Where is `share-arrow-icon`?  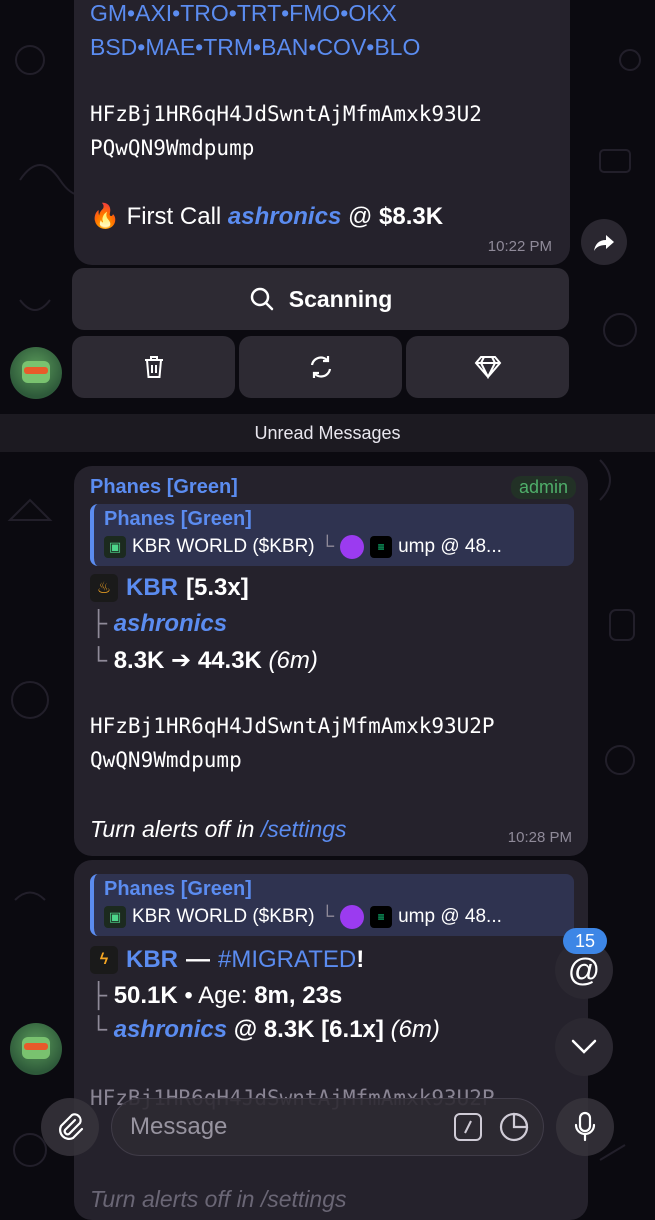 share-arrow-icon is located at coordinates (604, 243).